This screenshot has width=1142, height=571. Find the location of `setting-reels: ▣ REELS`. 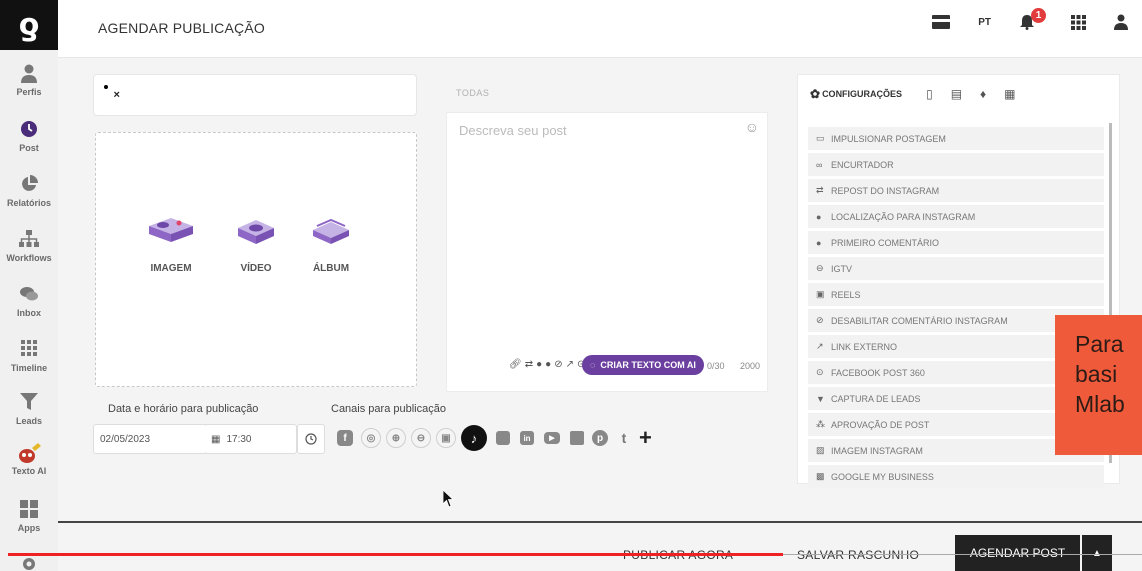

setting-reels: ▣ REELS is located at coordinates (956, 294).